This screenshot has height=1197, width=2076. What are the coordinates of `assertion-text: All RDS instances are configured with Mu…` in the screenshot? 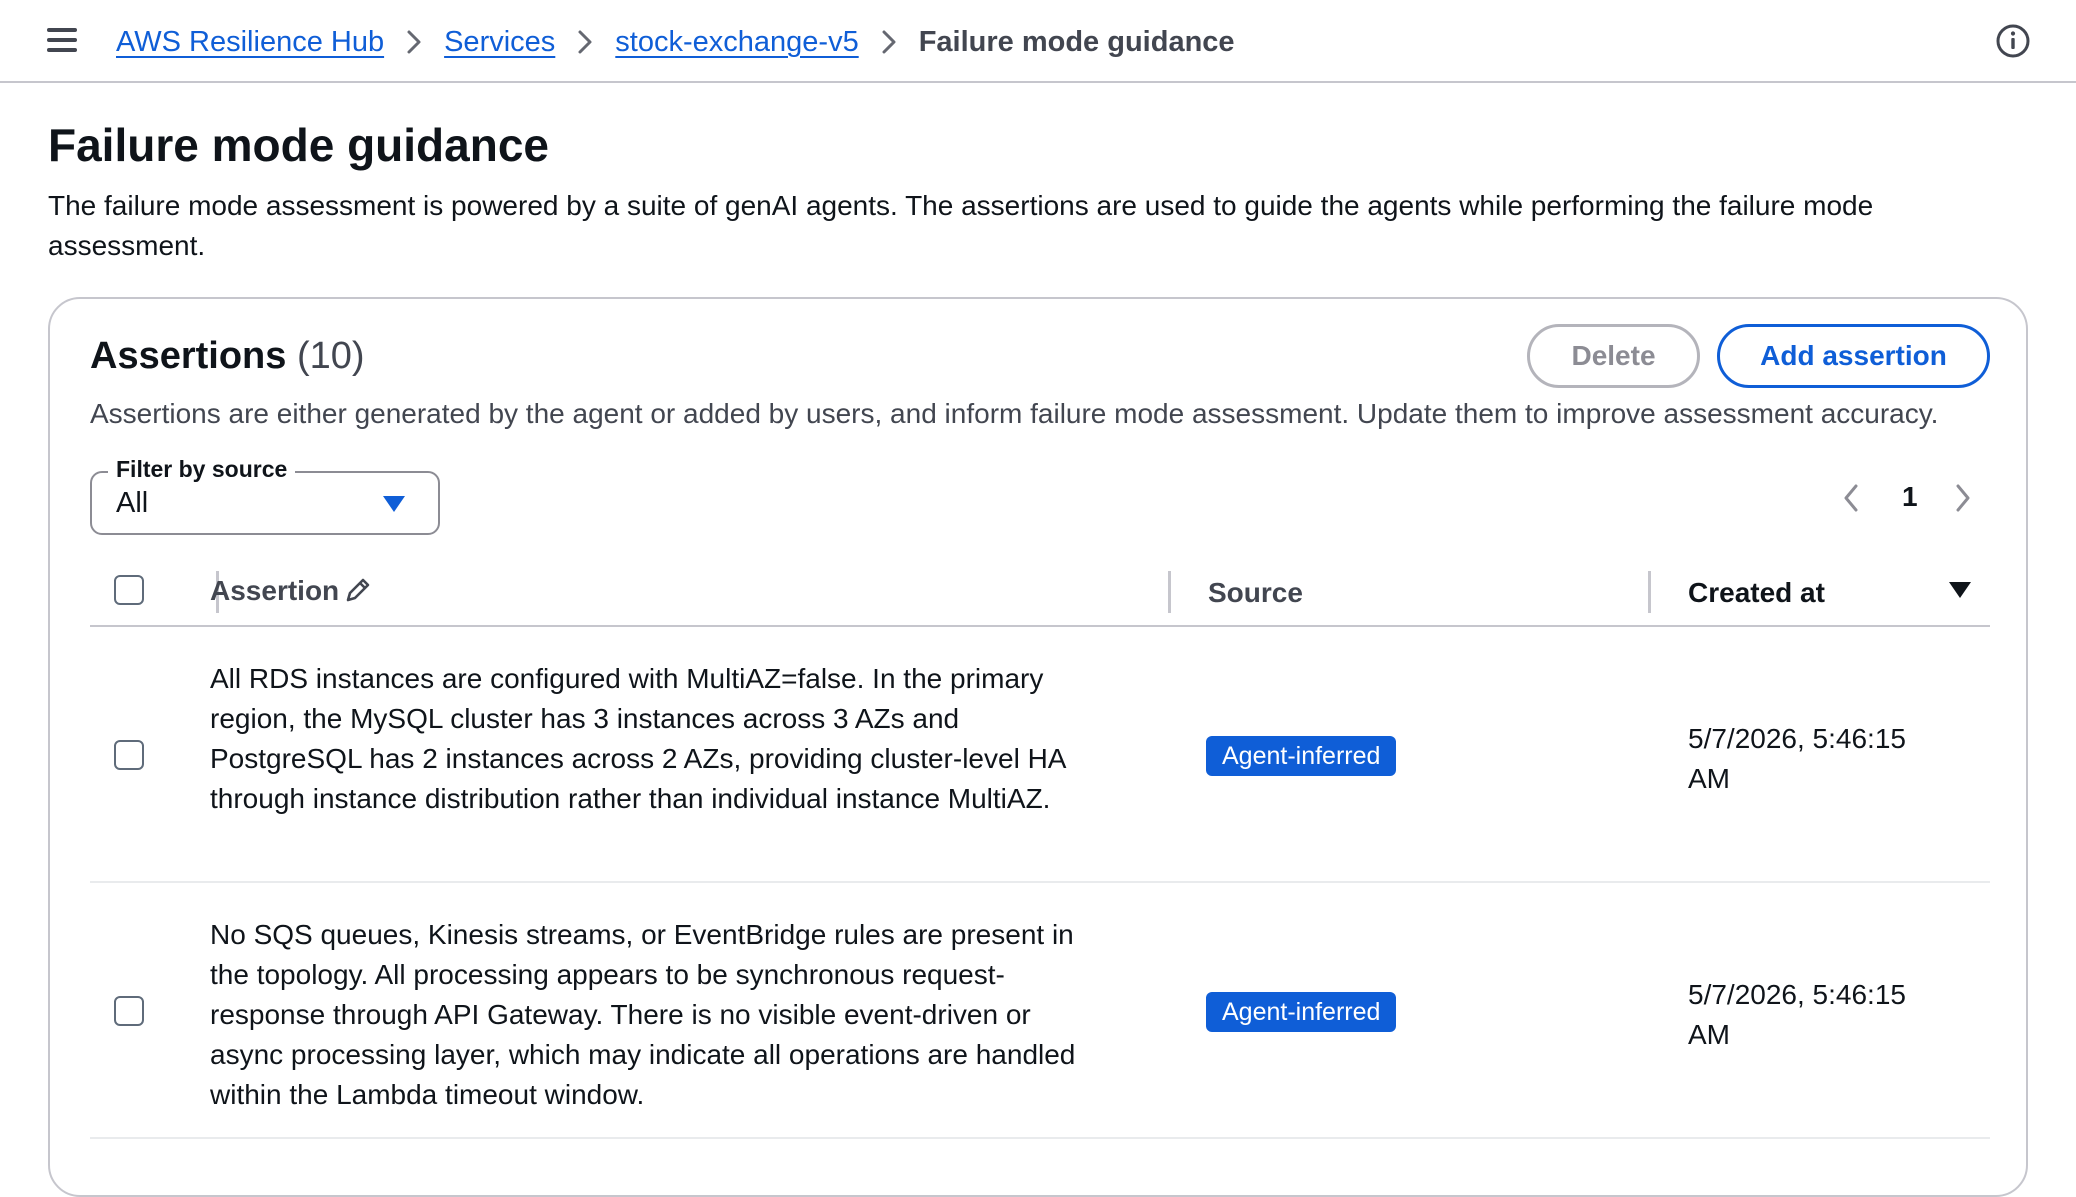 It's located at (637, 738).